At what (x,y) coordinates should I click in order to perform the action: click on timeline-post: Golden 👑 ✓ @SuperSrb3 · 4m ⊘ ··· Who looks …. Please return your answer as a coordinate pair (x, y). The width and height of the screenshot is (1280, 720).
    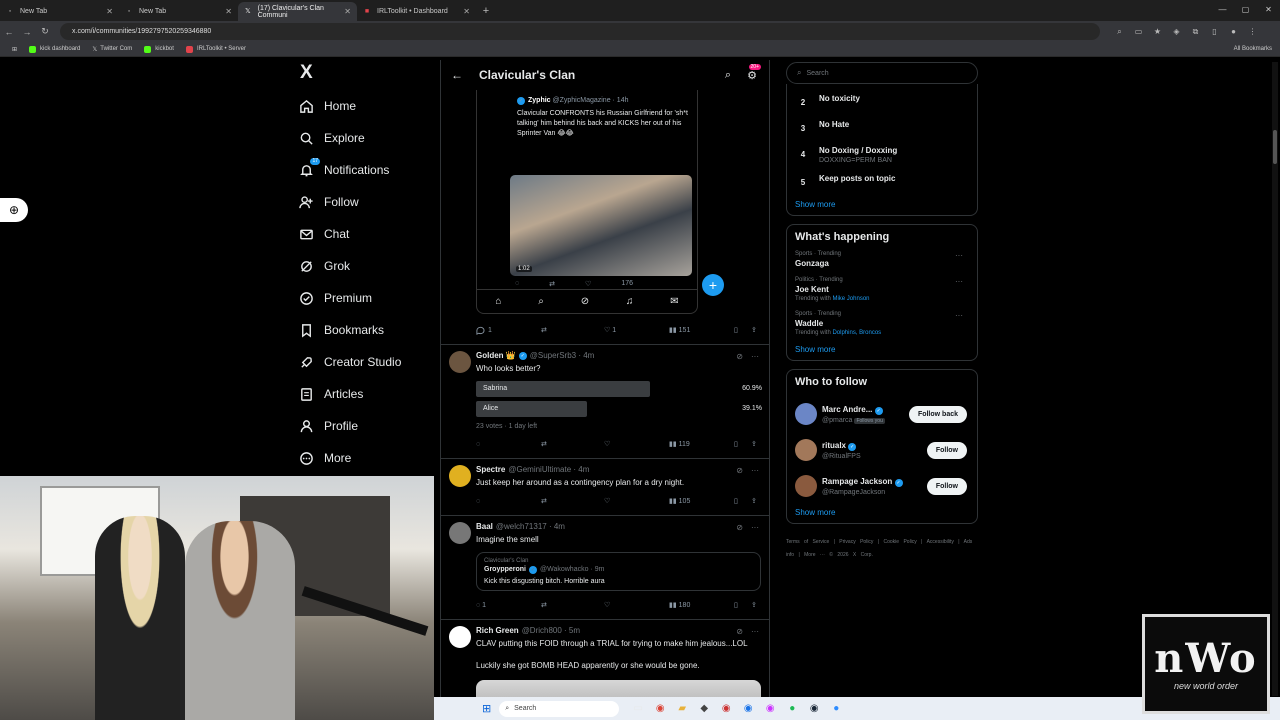
    Looking at the image, I should click on (605, 401).